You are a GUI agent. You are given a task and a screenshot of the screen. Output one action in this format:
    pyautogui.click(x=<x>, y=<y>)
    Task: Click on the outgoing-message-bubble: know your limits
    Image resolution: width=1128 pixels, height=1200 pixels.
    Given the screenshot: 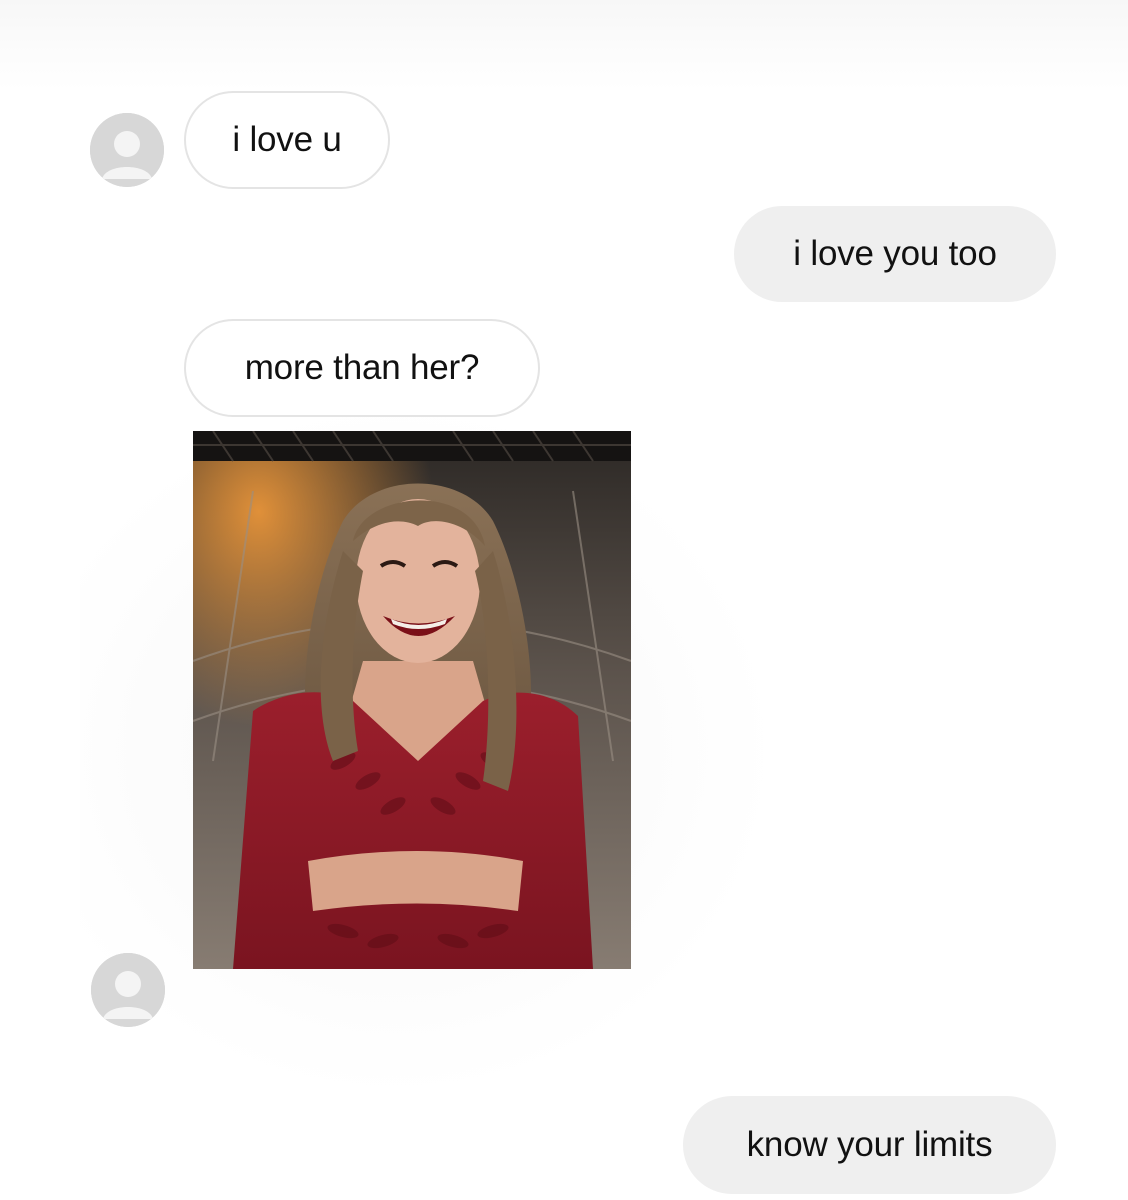 What is the action you would take?
    pyautogui.click(x=869, y=1145)
    